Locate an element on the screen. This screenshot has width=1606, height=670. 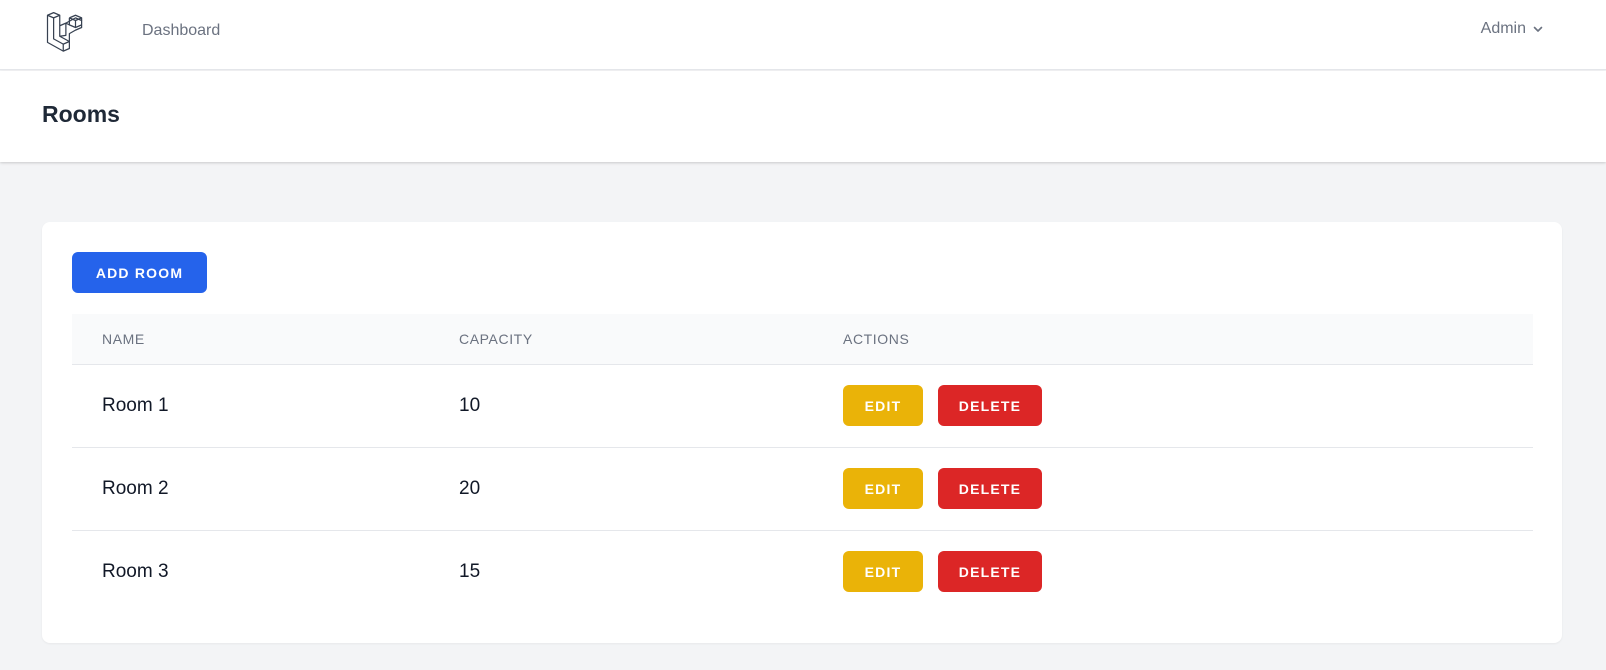
user-name: Admin is located at coordinates (1503, 28).